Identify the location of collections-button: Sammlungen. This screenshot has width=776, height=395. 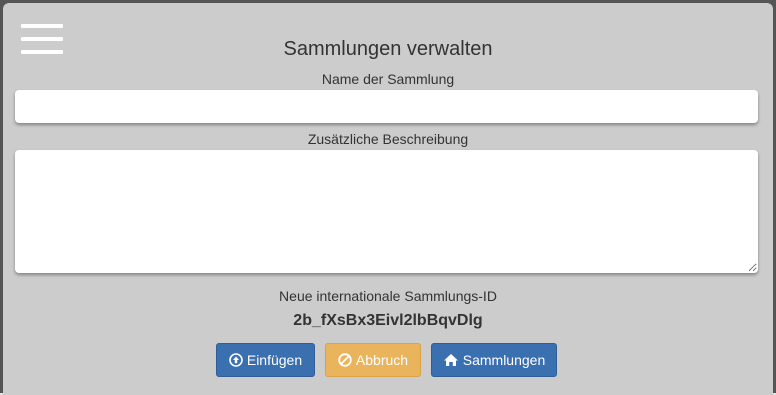
(494, 360).